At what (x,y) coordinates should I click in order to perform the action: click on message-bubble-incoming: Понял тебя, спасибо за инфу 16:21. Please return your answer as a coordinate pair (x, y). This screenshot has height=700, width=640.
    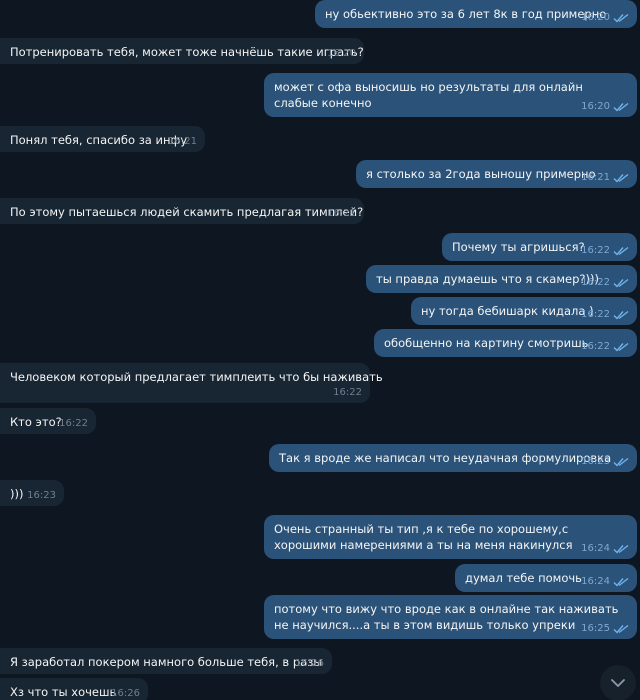
    Looking at the image, I should click on (102, 139).